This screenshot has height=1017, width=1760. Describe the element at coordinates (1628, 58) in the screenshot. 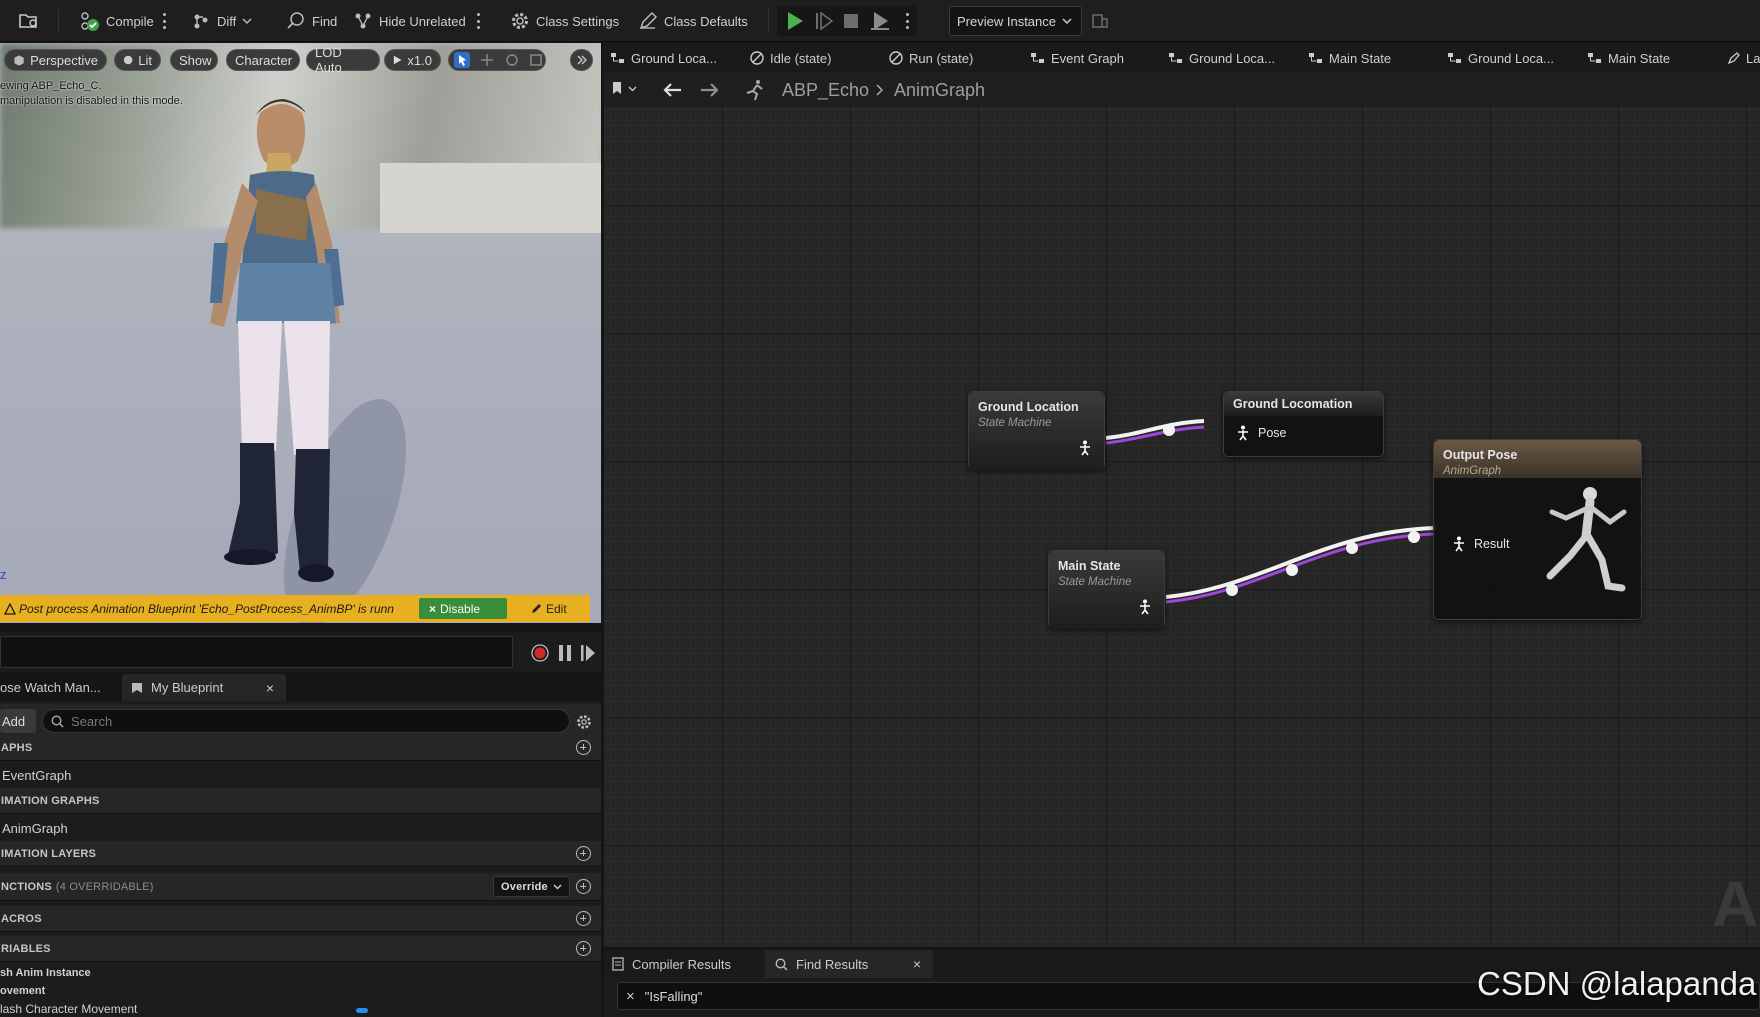

I see `tab-main-state-2: Main State` at that location.